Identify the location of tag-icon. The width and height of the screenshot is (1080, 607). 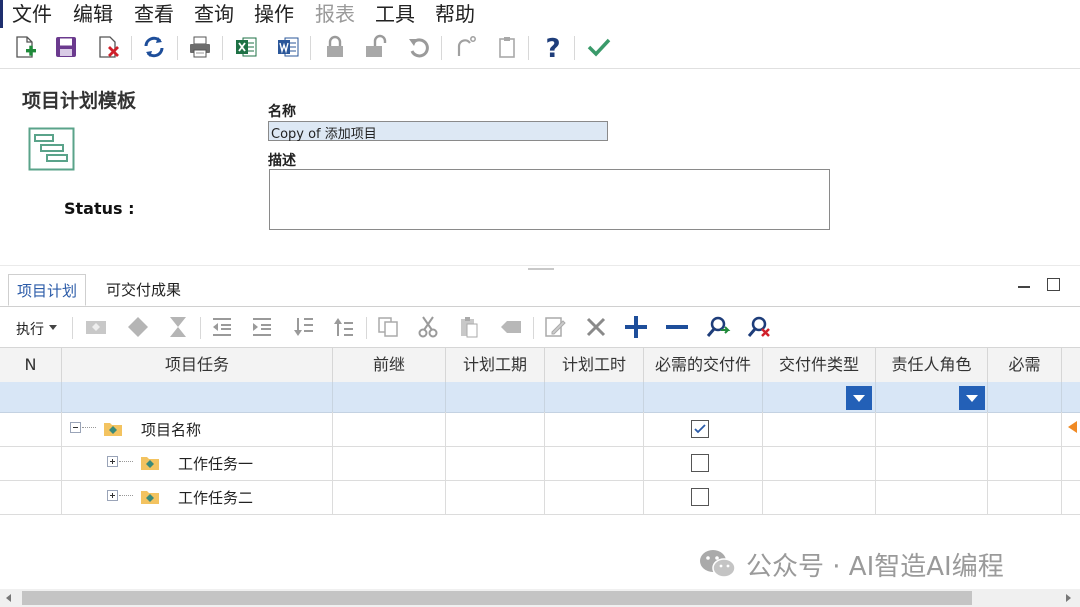
(511, 327).